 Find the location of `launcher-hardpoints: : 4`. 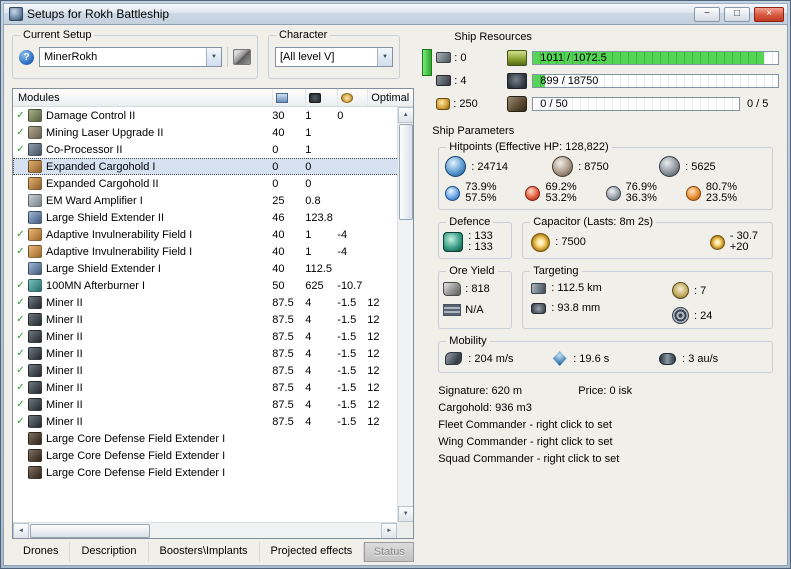

launcher-hardpoints: : 4 is located at coordinates (469, 81).